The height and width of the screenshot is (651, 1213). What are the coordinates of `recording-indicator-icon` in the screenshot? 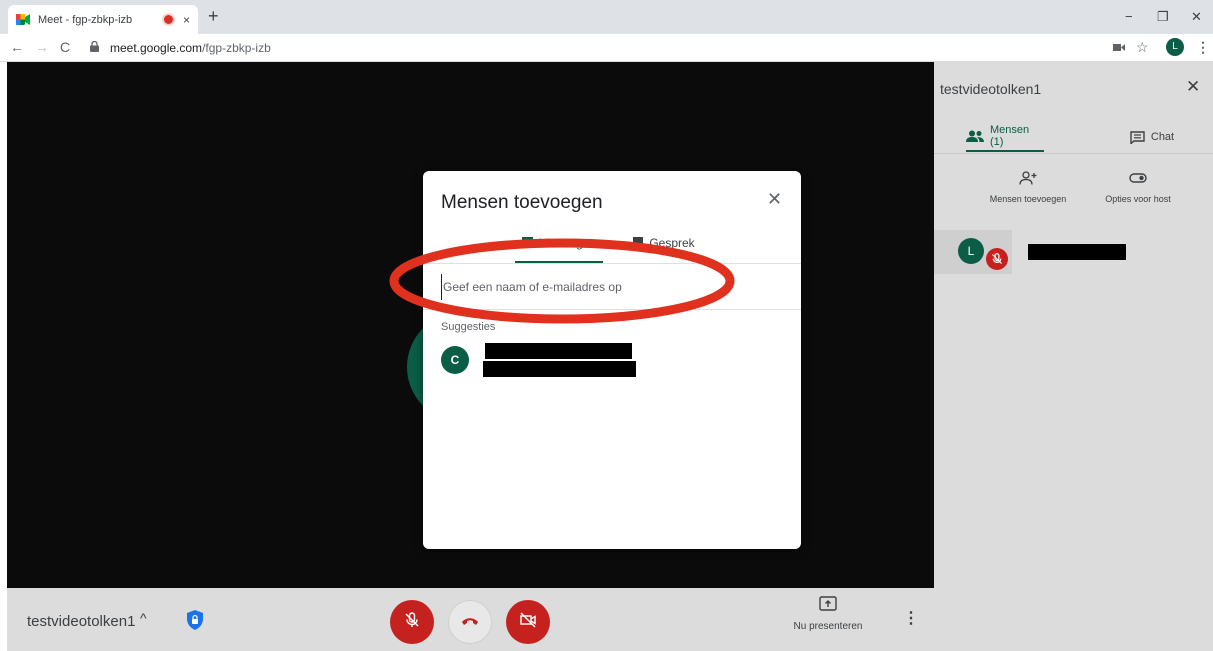 It's located at (168, 19).